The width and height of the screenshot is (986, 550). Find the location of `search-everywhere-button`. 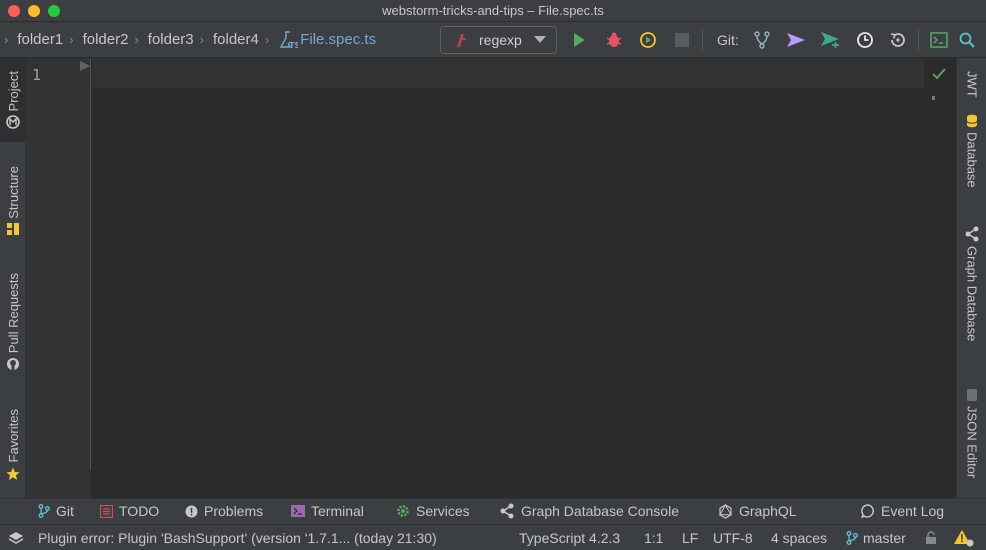

search-everywhere-button is located at coordinates (967, 40).